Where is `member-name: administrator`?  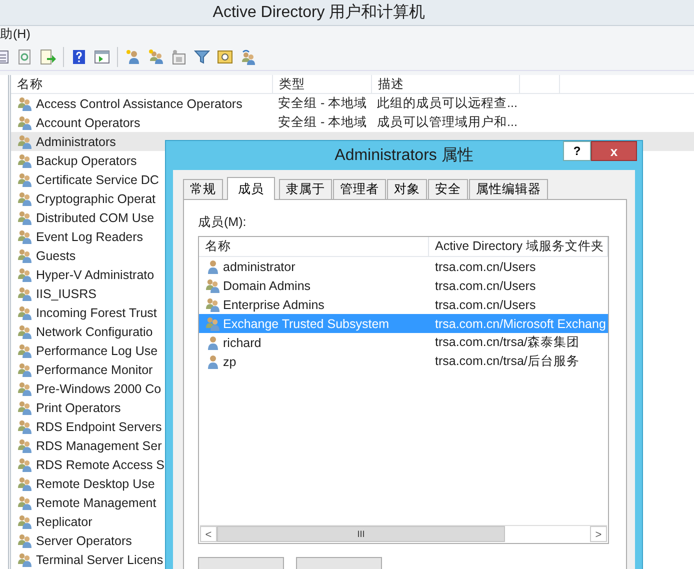
member-name: administrator is located at coordinates (259, 267).